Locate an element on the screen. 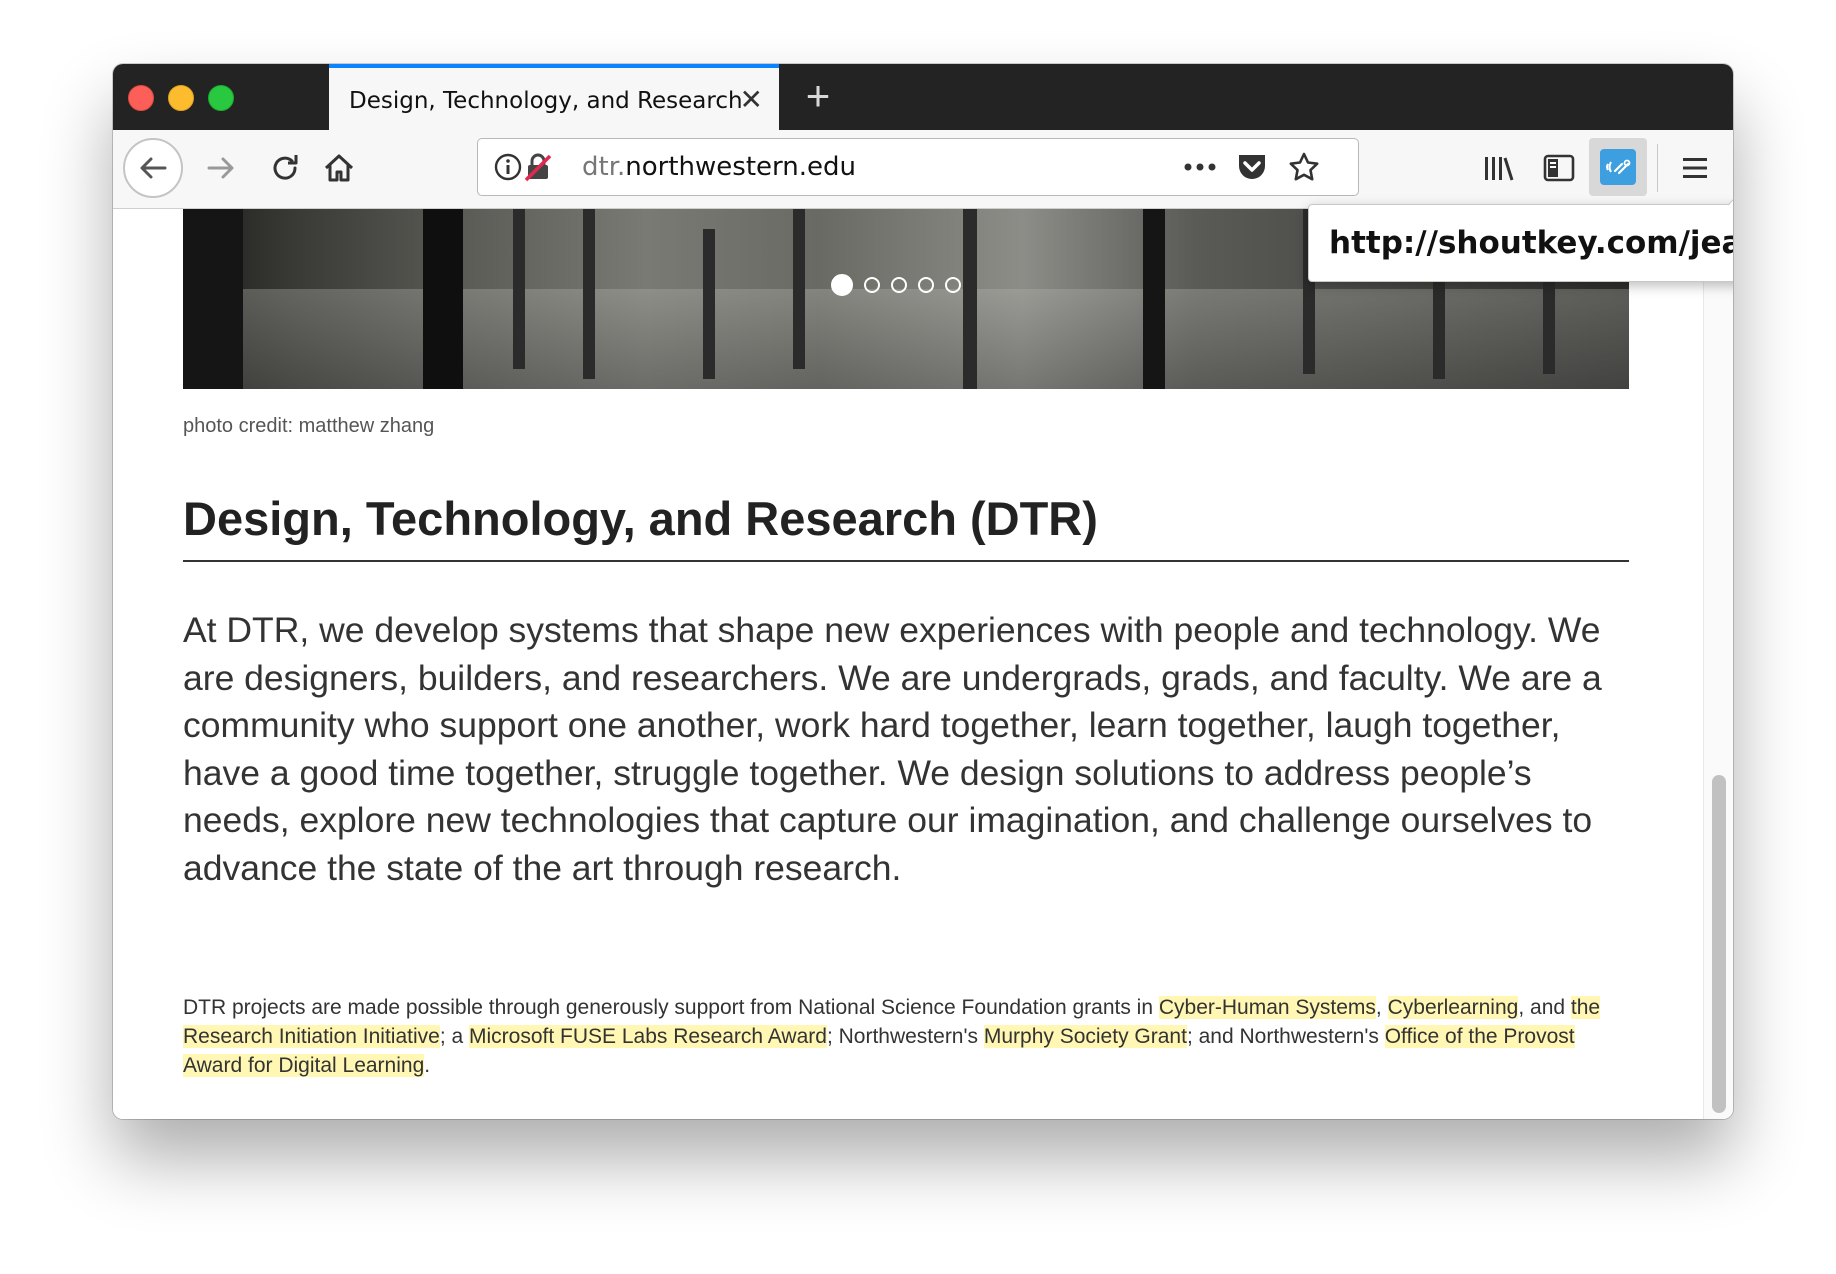 This screenshot has height=1274, width=1836. forward-icon is located at coordinates (221, 168).